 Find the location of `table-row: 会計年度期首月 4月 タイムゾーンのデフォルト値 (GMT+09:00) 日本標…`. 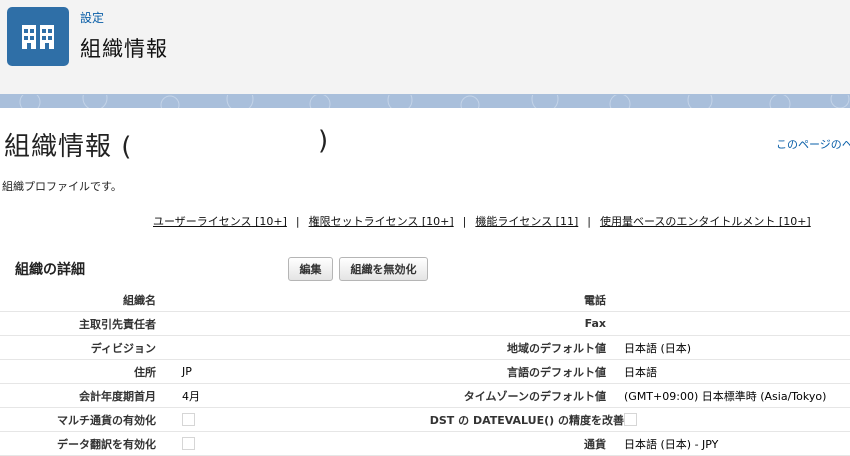

table-row: 会計年度期首月 4月 タイムゾーンのデフォルト値 (GMT+09:00) 日本標… is located at coordinates (425, 395).